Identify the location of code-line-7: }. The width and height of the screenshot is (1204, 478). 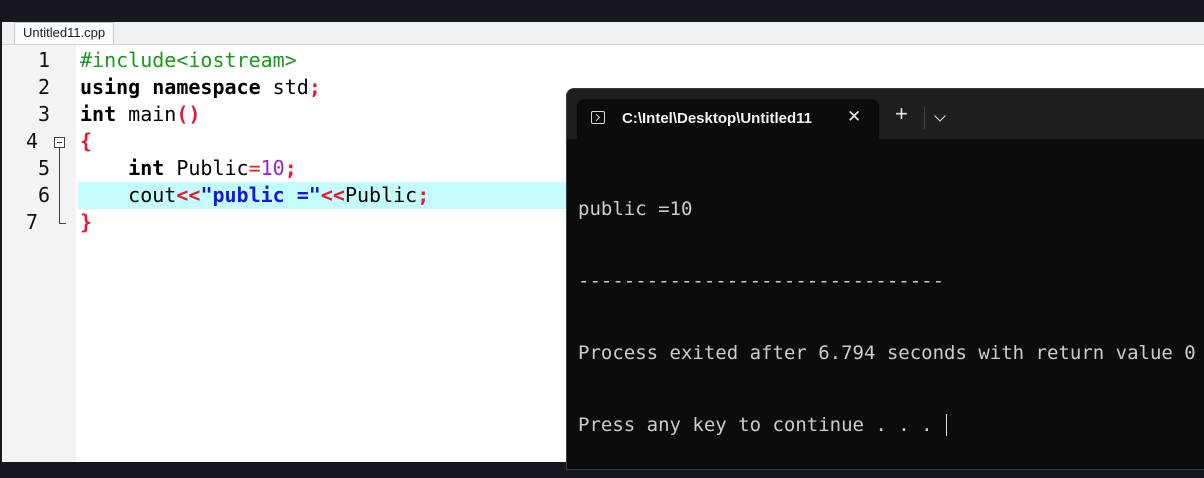
(86, 222).